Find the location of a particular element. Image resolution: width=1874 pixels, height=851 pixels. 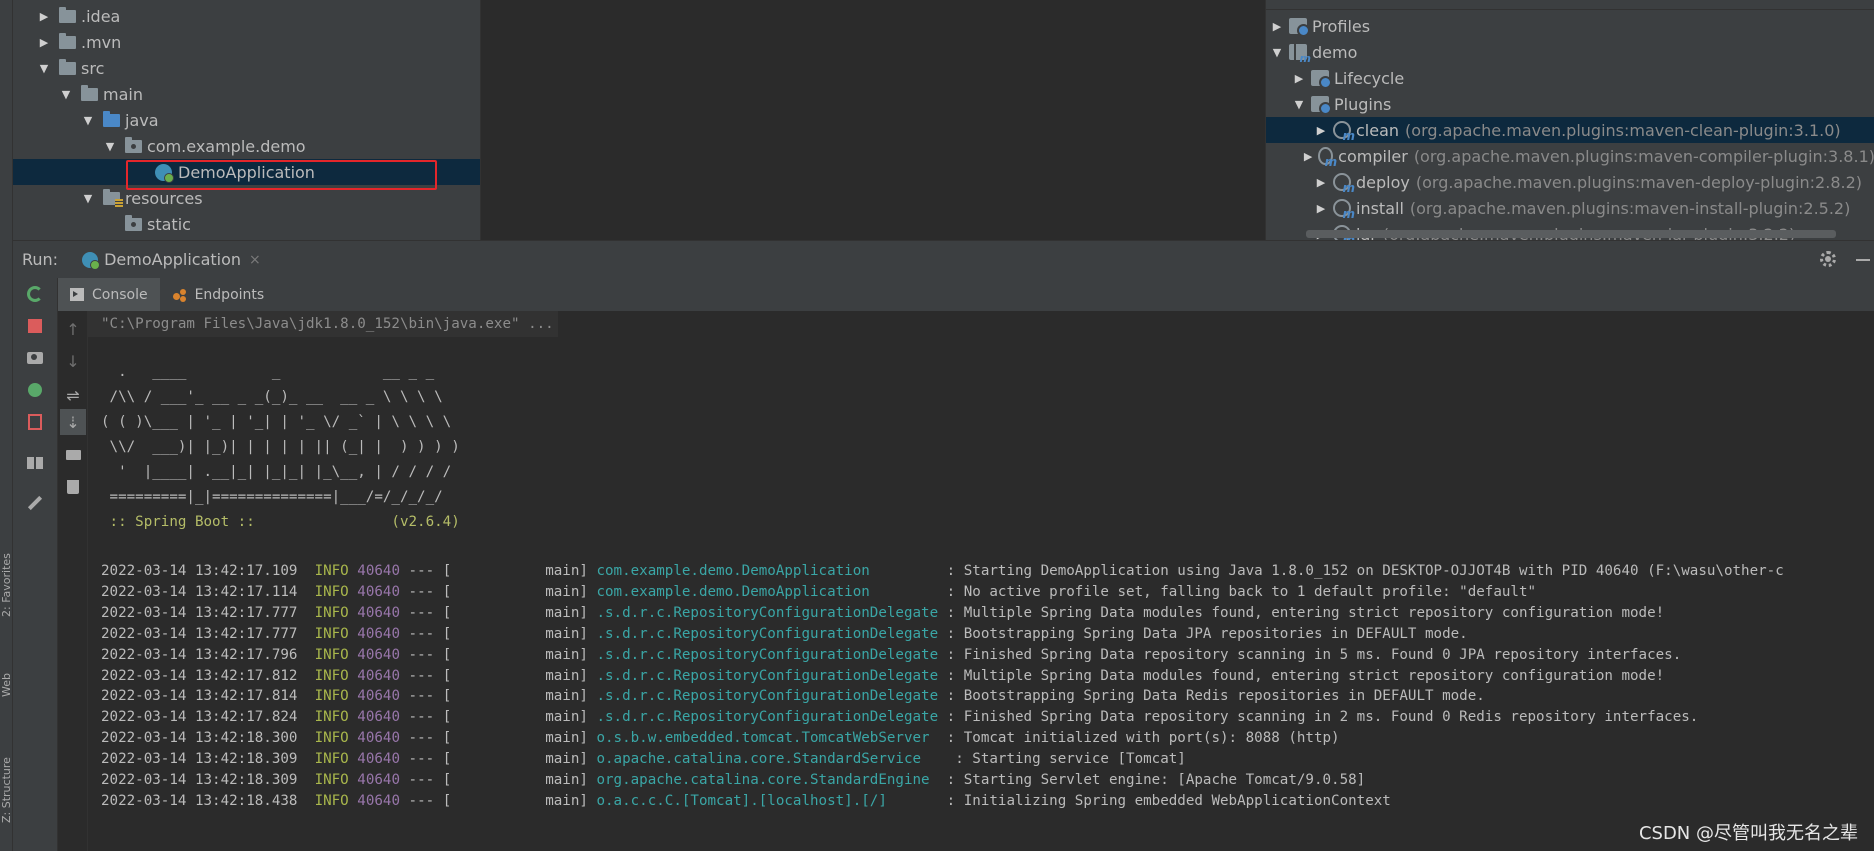

log-timestamp: 2022-03-14 13:42:17.777 is located at coordinates (199, 612).